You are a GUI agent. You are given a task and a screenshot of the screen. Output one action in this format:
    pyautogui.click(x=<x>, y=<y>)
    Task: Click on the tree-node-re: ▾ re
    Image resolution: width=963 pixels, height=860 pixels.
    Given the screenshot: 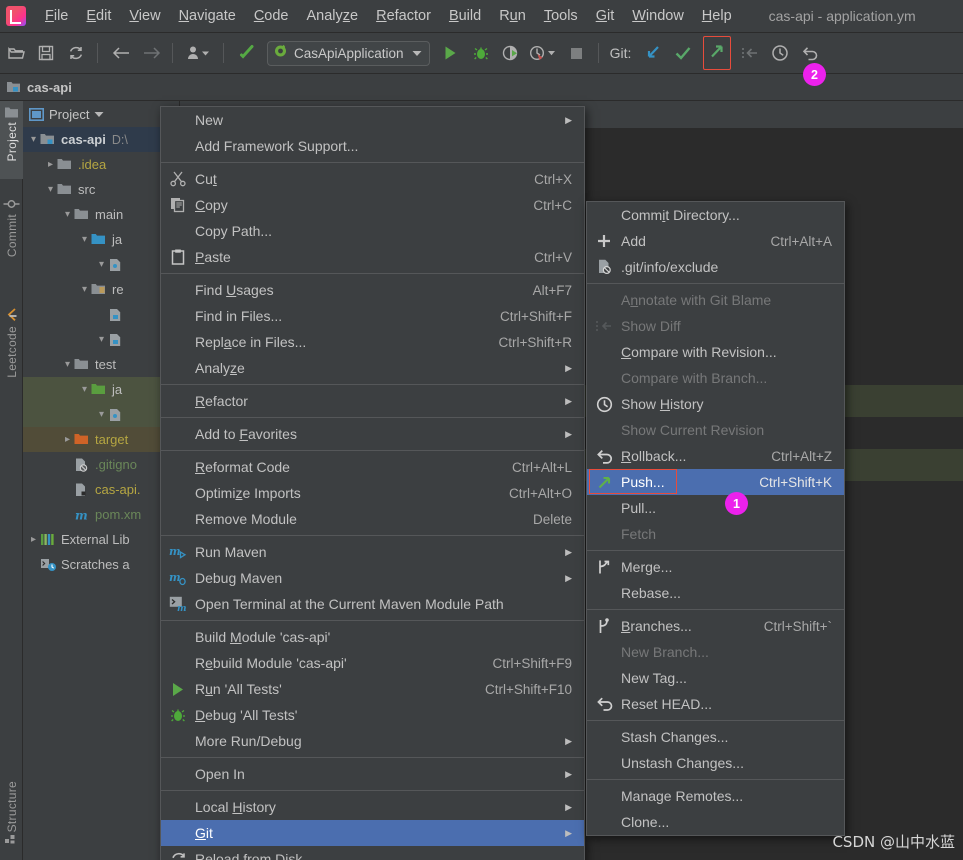 What is the action you would take?
    pyautogui.click(x=101, y=289)
    